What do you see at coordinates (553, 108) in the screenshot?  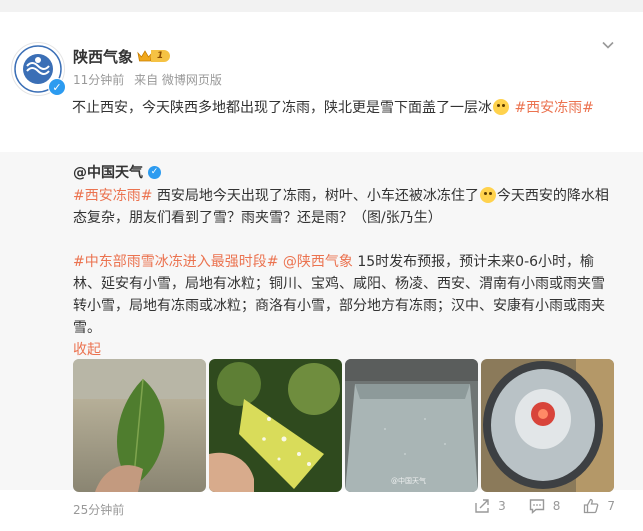 I see `post-hashtag: #西安冻雨#` at bounding box center [553, 108].